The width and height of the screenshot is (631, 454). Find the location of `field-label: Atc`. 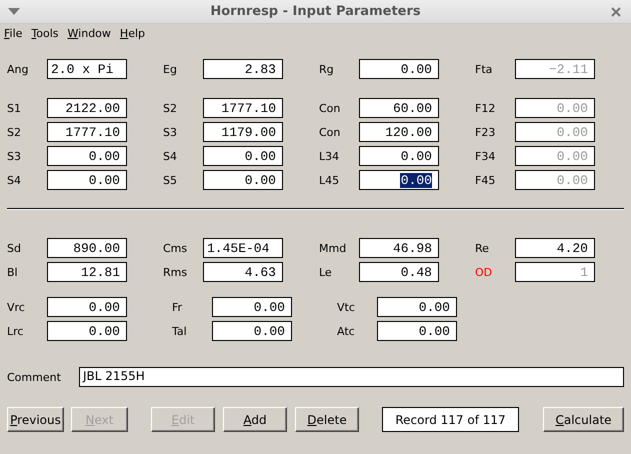

field-label: Atc is located at coordinates (346, 331).